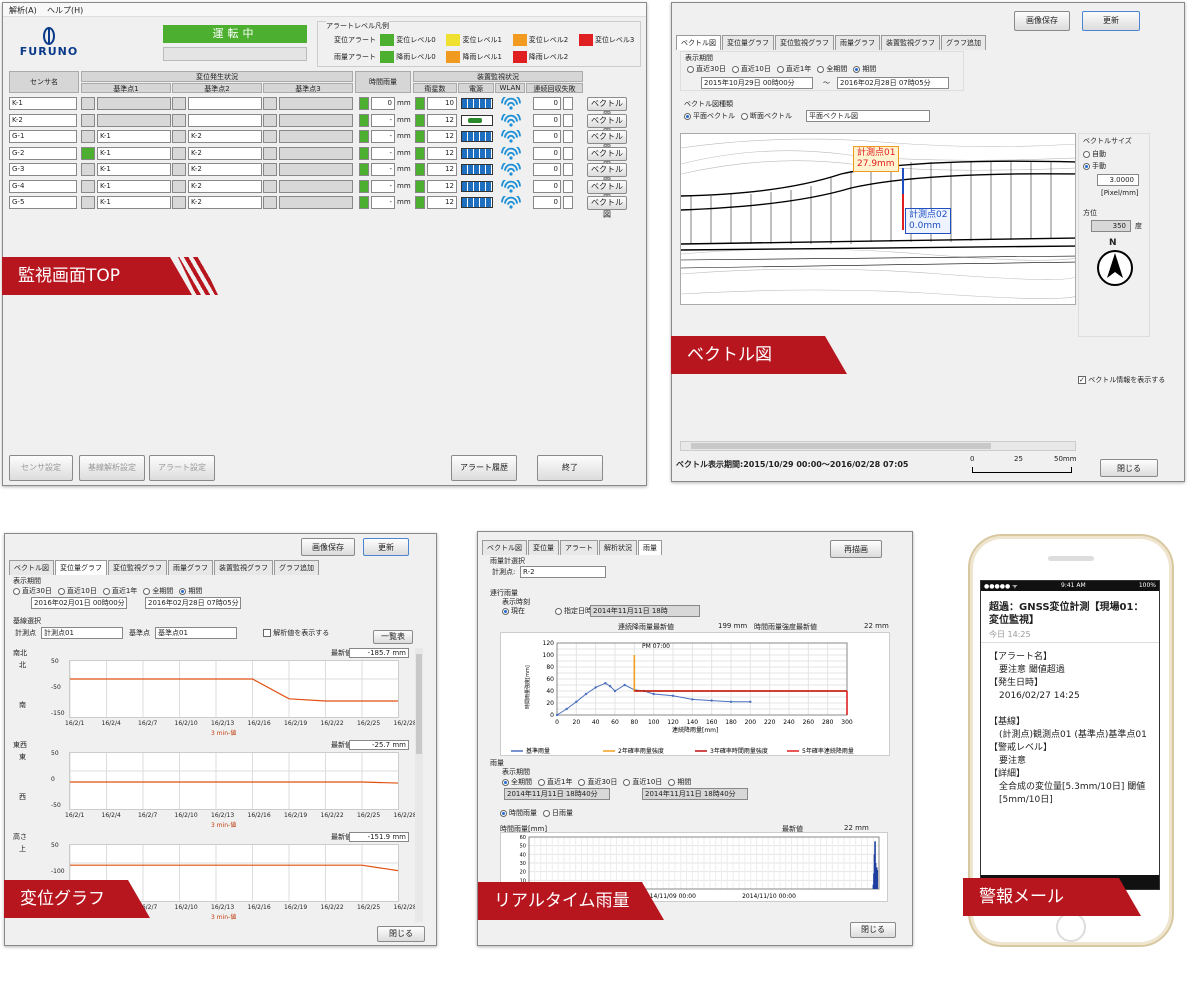 The height and width of the screenshot is (988, 1200). Describe the element at coordinates (79, 603) in the screenshot. I see `period-from: 2016年02月01日 00時00分` at that location.